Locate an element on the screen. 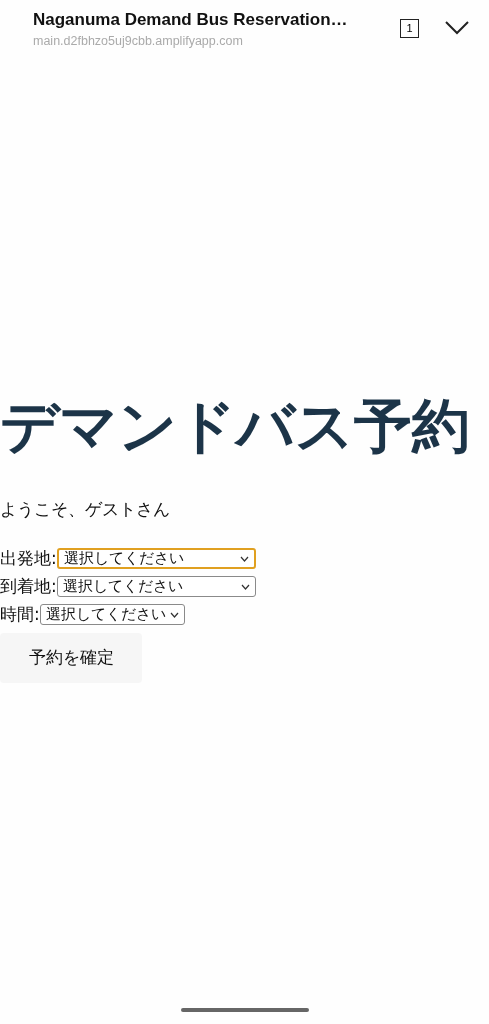 Image resolution: width=489 pixels, height=1024 pixels. url-text: main.d2fbhzo5uj9cbb.amplifyapp.com is located at coordinates (138, 41).